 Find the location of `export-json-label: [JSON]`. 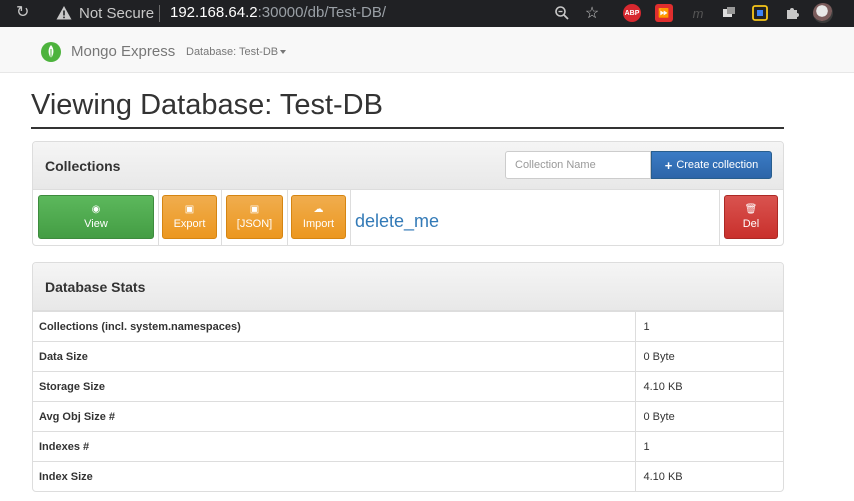

export-json-label: [JSON] is located at coordinates (254, 223).